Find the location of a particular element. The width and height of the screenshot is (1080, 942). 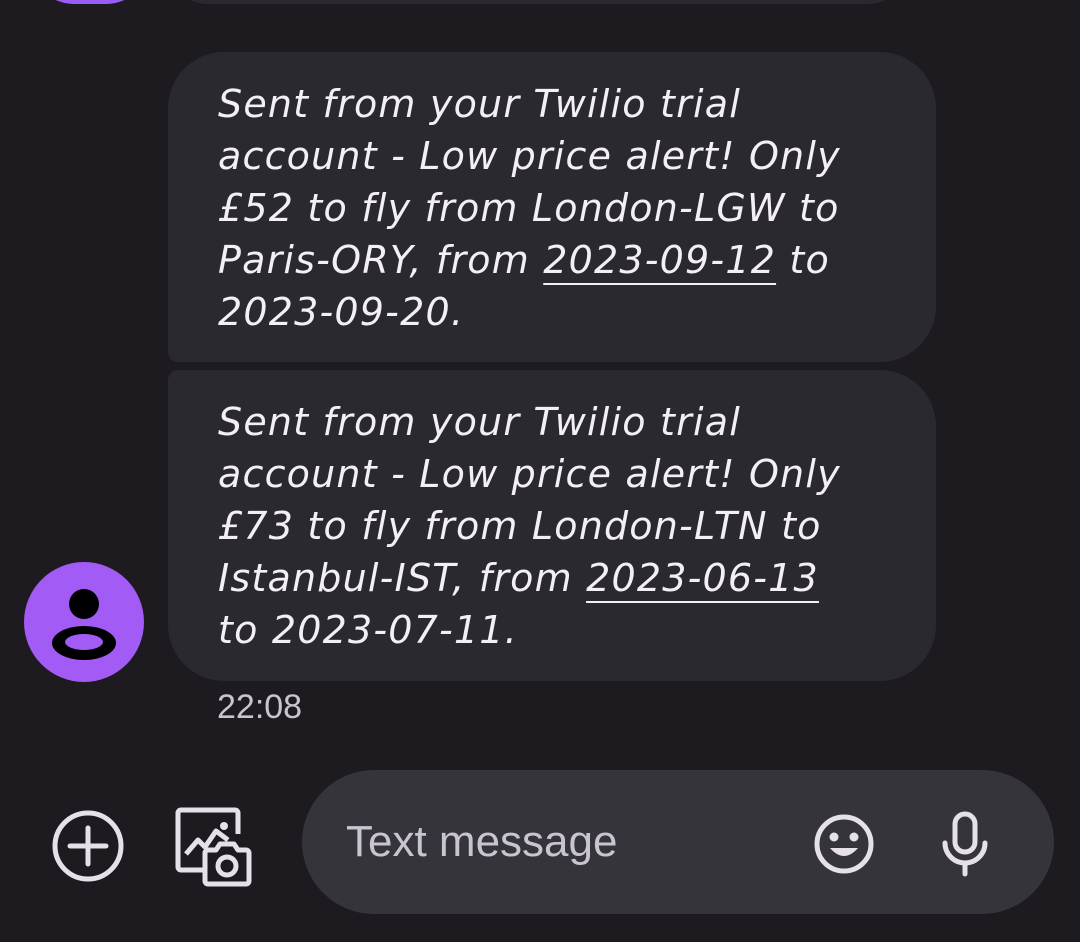

message-line: to 2023-07-11. is located at coordinates (368, 630).